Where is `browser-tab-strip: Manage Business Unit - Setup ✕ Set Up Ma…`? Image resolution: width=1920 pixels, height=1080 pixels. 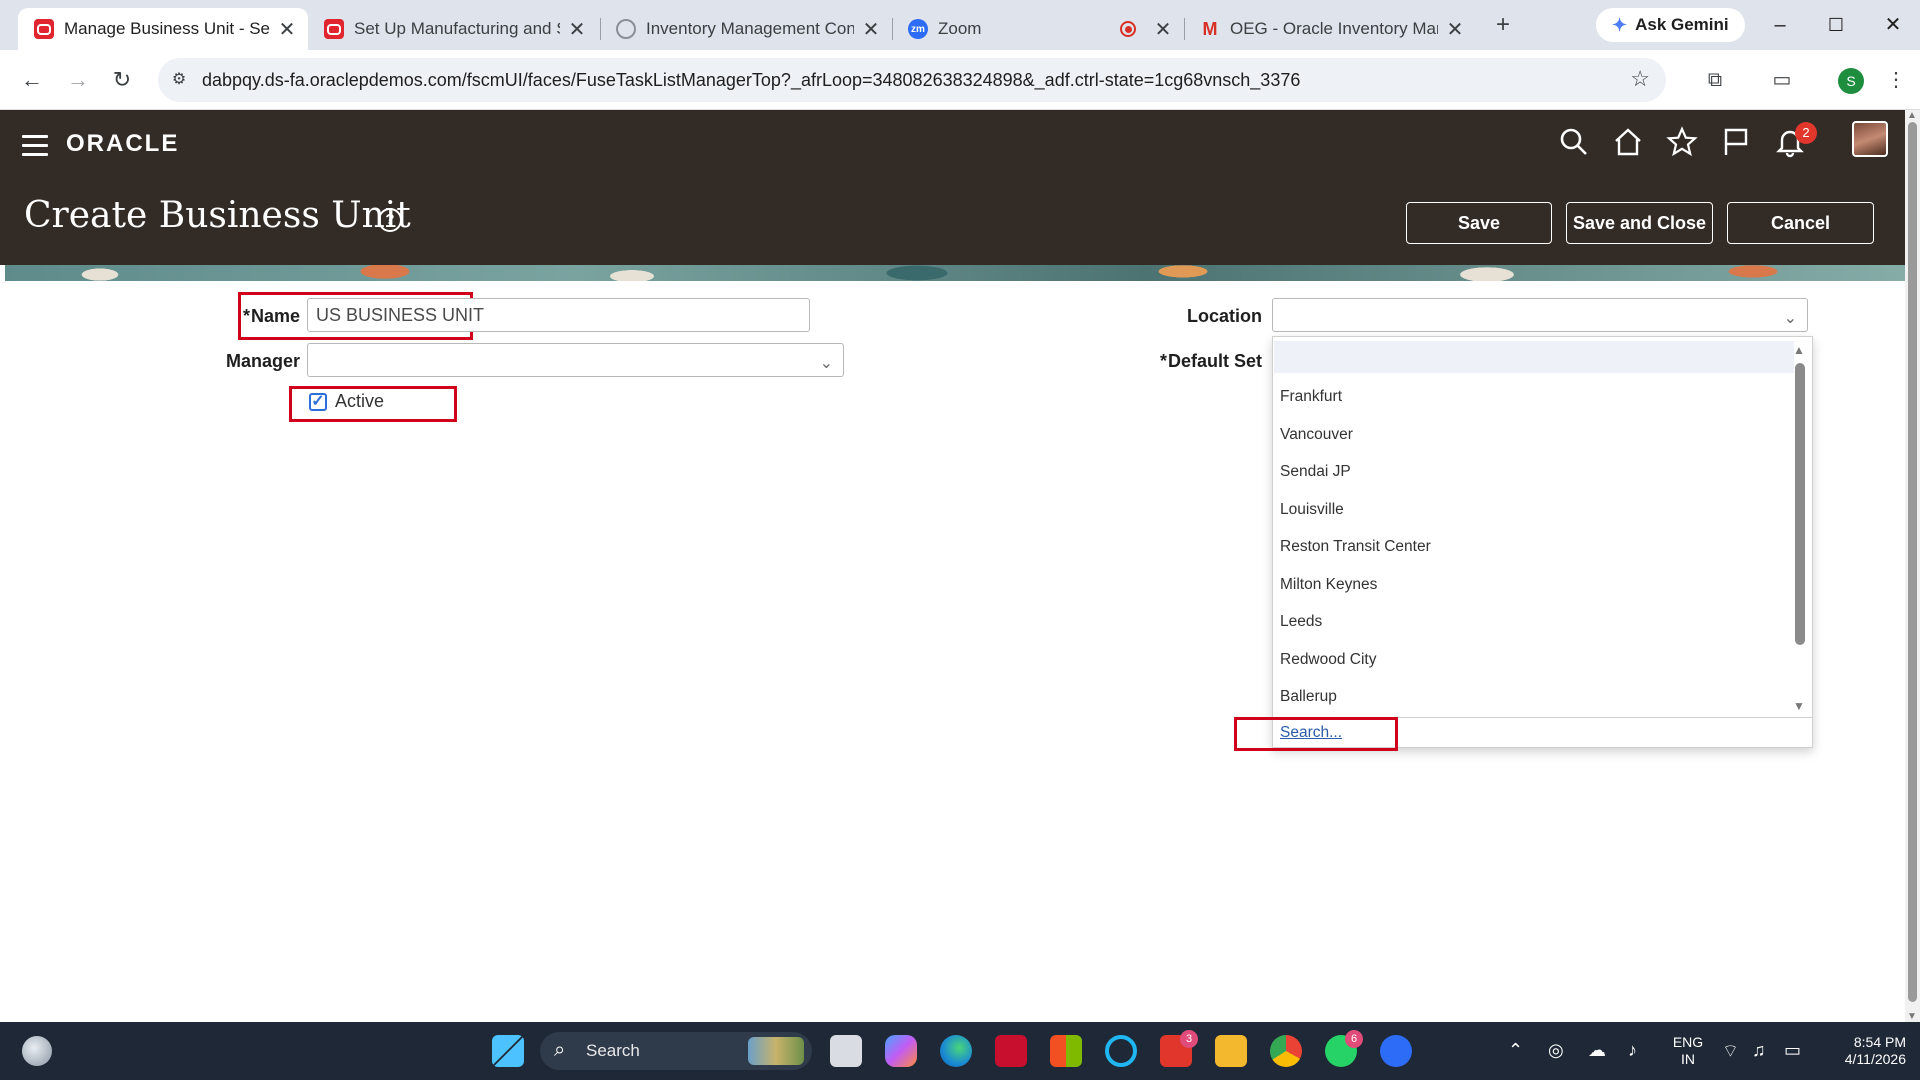 browser-tab-strip: Manage Business Unit - Setup ✕ Set Up Ma… is located at coordinates (960, 25).